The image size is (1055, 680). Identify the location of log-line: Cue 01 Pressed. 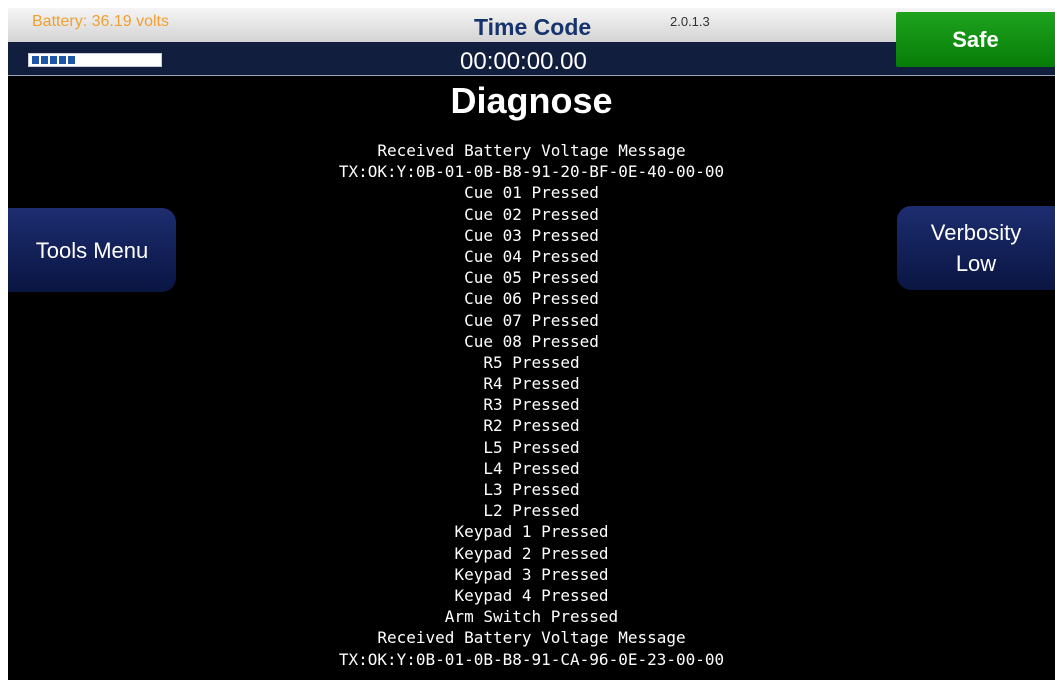
(531, 193).